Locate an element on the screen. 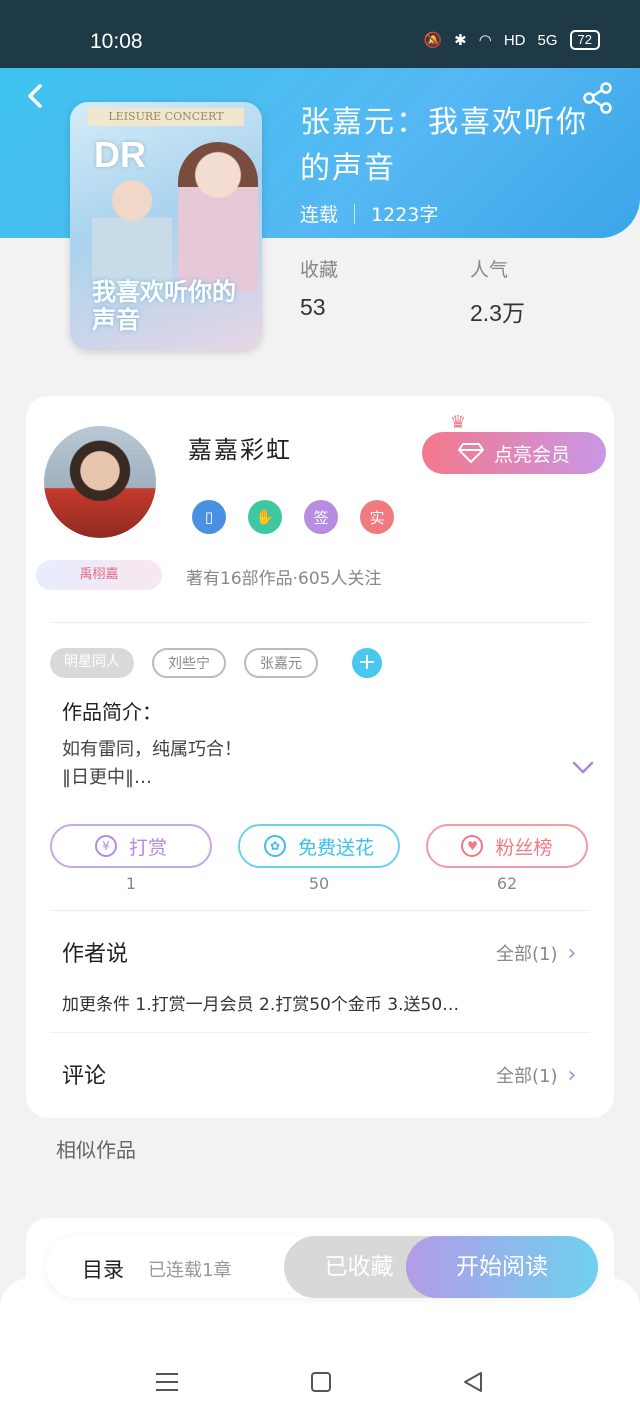 The image size is (640, 1422). home-icon is located at coordinates (321, 1385).